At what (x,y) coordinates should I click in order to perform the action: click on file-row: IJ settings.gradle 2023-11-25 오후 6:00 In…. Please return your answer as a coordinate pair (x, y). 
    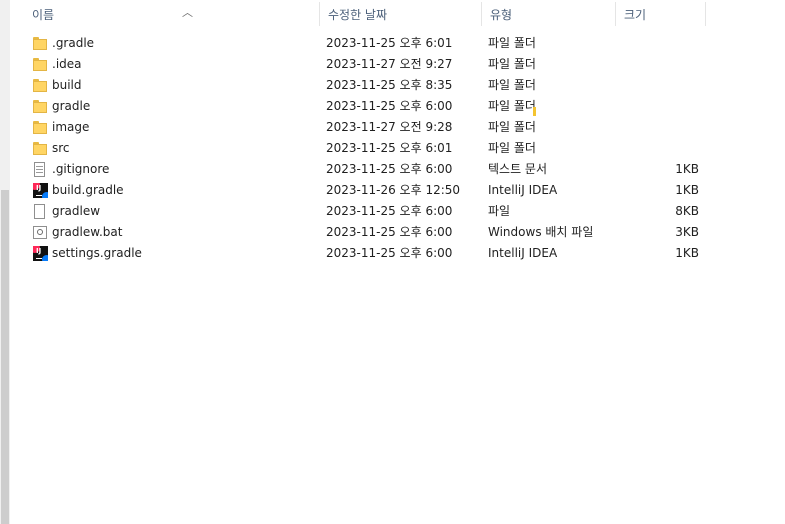
    Looking at the image, I should click on (360, 253).